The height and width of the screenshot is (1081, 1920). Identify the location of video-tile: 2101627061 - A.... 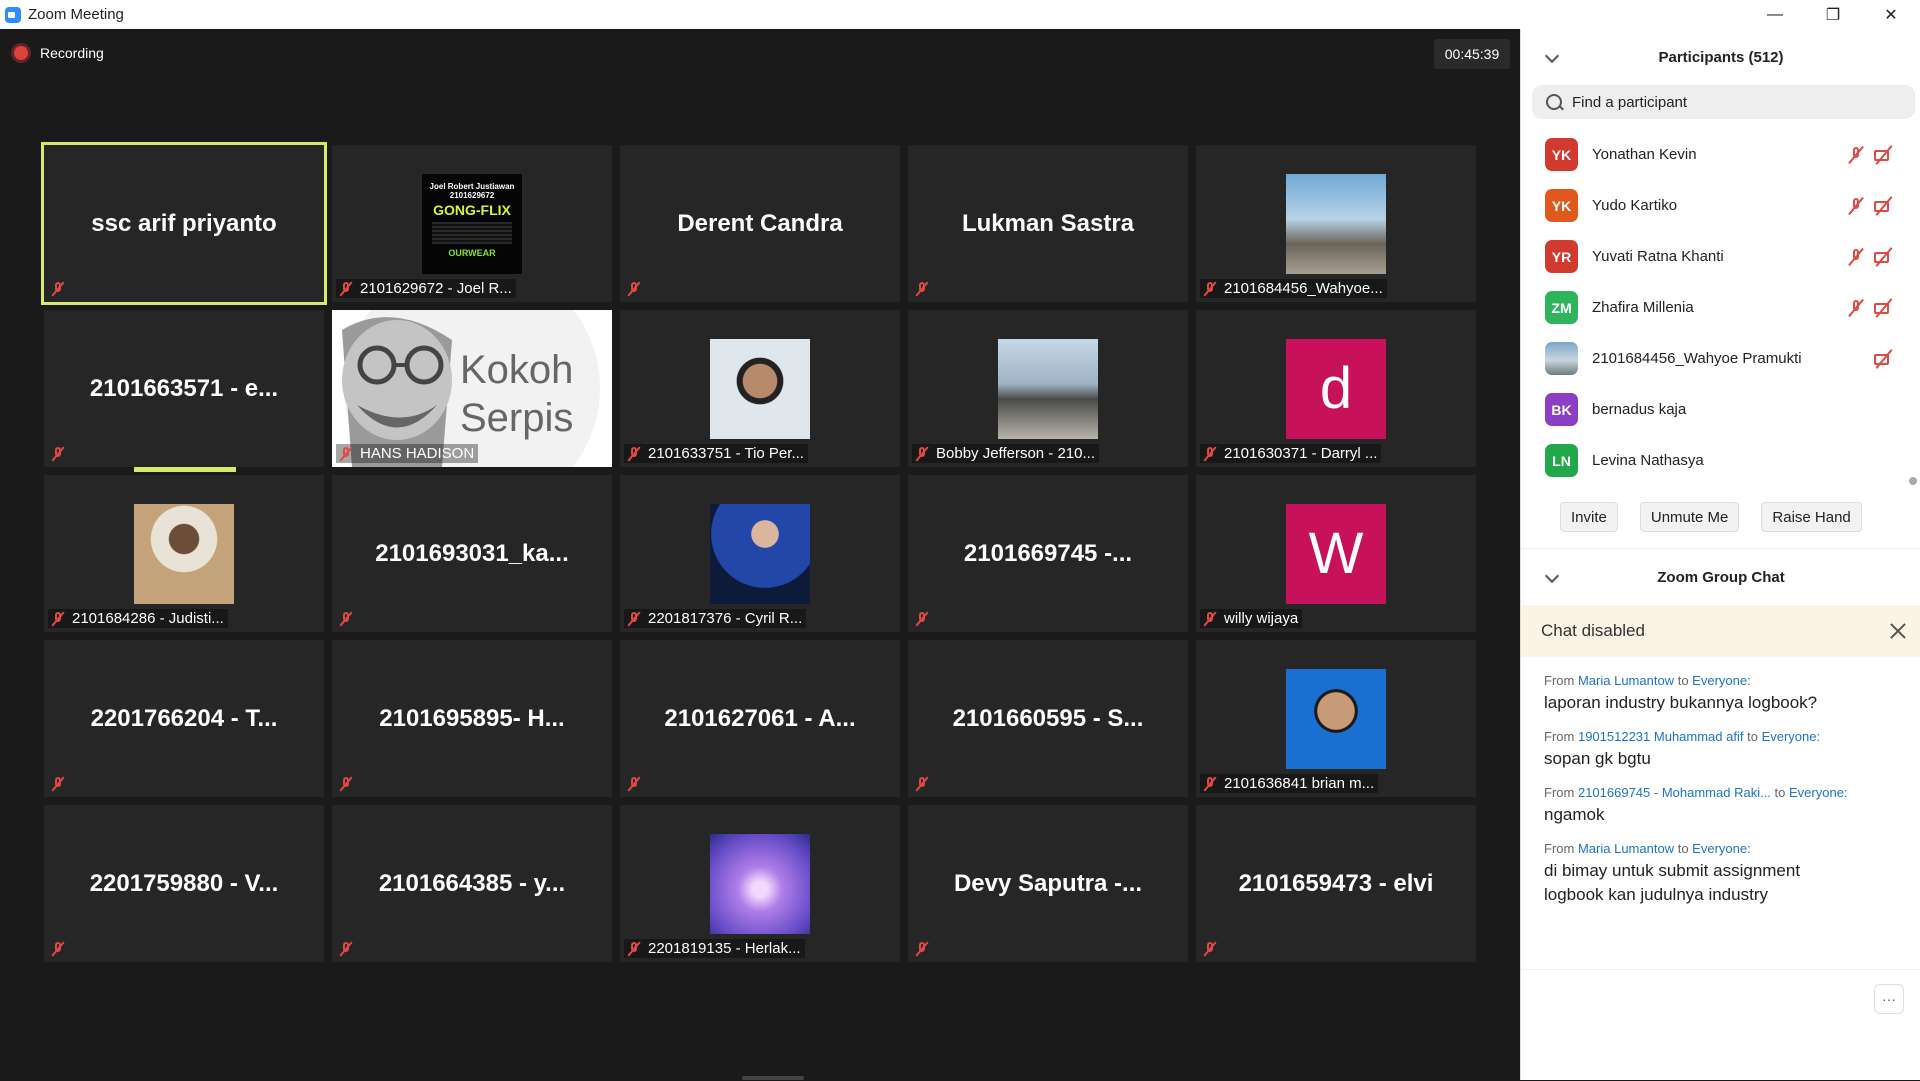
(760, 718).